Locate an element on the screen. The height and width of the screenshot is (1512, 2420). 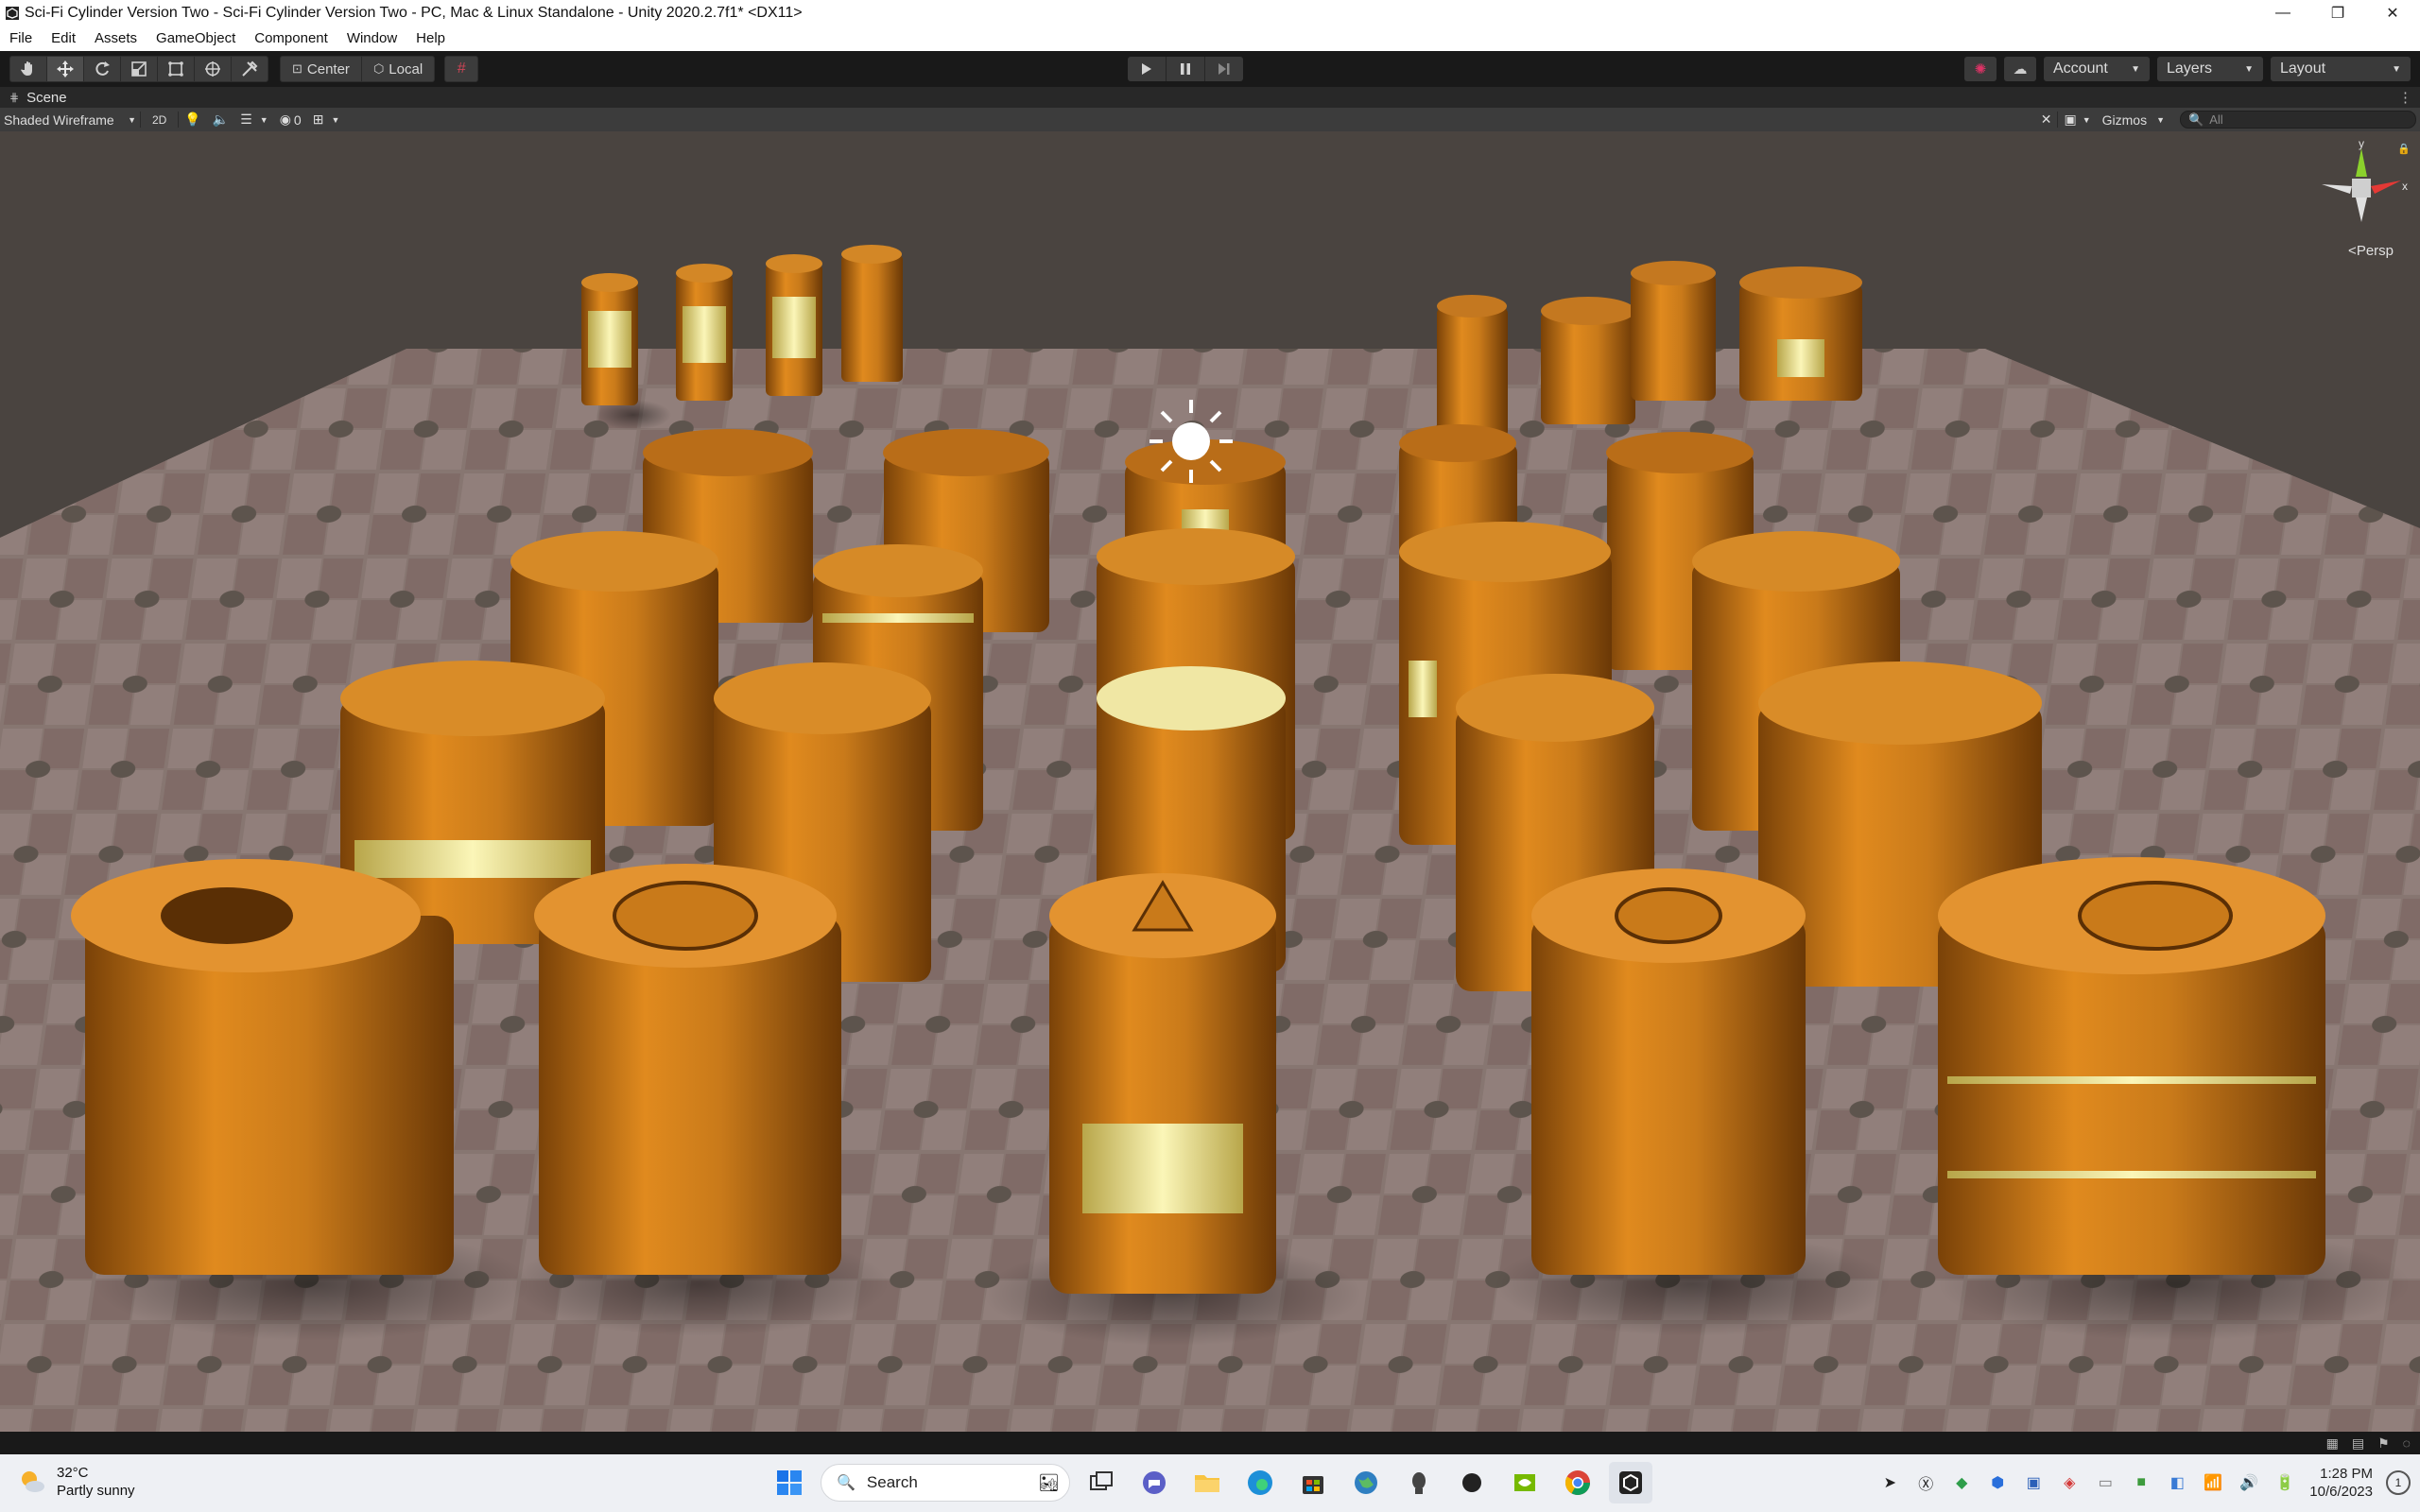
account-dropdown: Account ▼ is located at coordinates (2097, 69).